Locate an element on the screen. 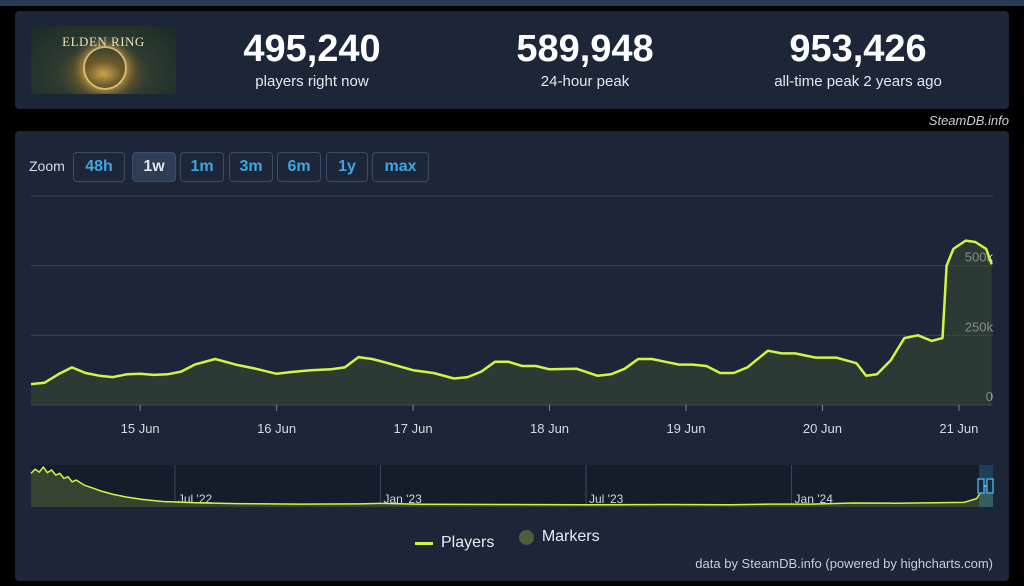 This screenshot has width=1024, height=586. legend-markers: Markers is located at coordinates (559, 537).